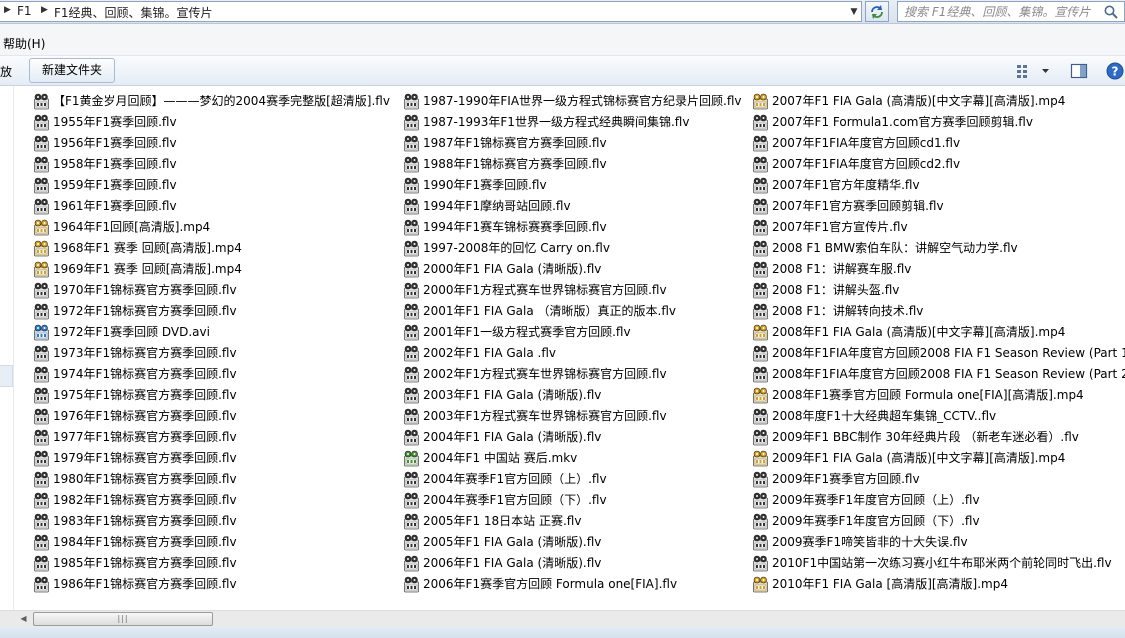 The width and height of the screenshot is (1125, 638). Describe the element at coordinates (846, 185) in the screenshot. I see `file-name: 2007年F1官方年度精华.flv` at that location.